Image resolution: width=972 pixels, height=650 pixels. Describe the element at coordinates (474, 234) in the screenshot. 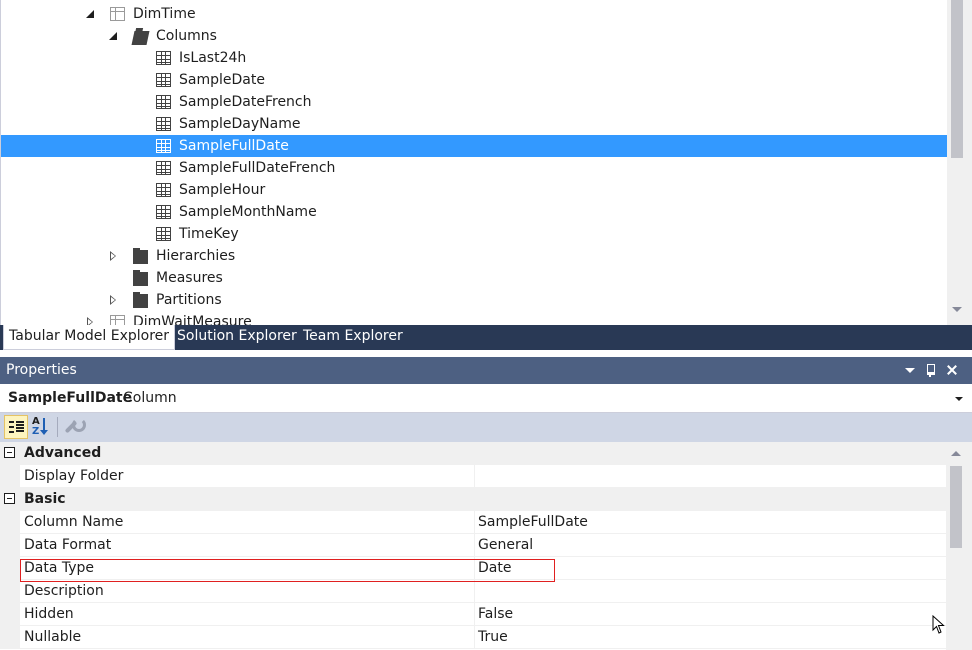

I see `tree-item-timekey: TimeKey` at that location.